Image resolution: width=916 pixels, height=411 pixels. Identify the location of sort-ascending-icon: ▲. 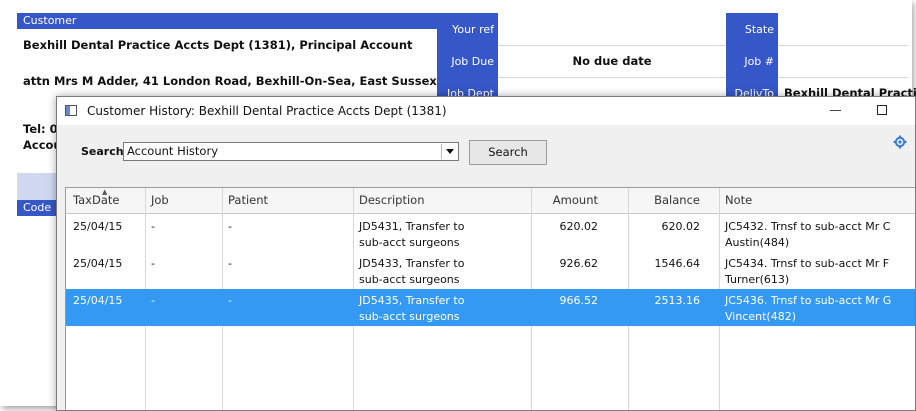
(105, 192).